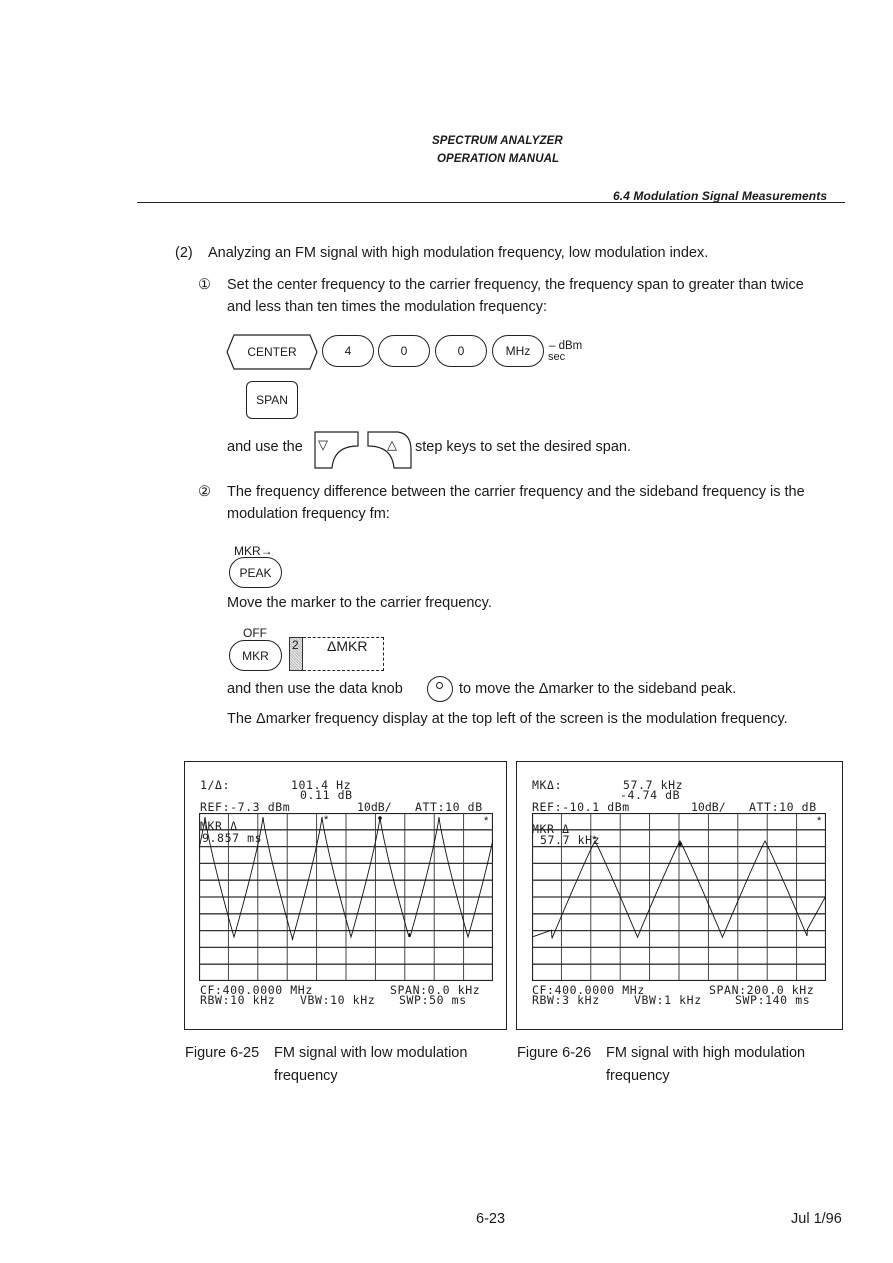  Describe the element at coordinates (265, 447) in the screenshot. I see `step-keys-text-before: and use the` at that location.